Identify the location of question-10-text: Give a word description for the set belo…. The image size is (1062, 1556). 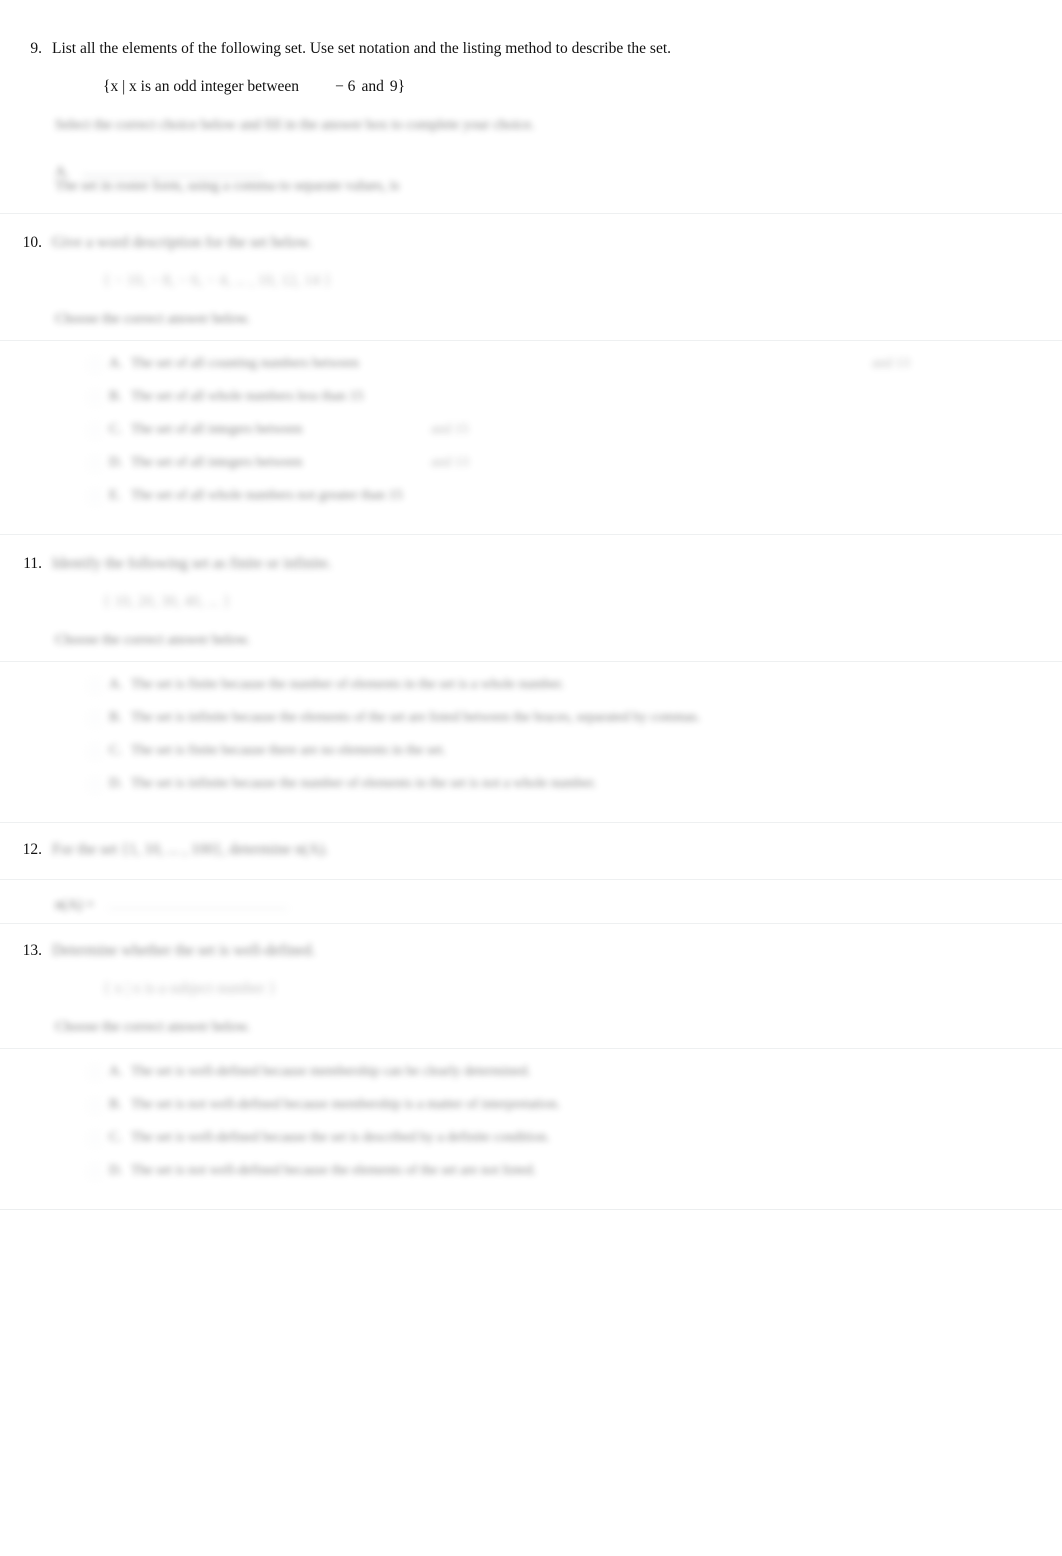
(182, 242).